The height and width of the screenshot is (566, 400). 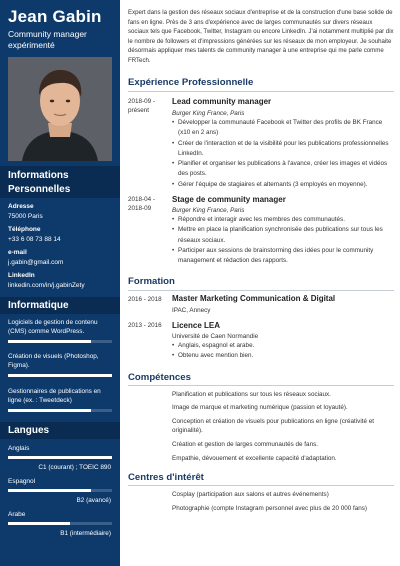 I want to click on it-skills-header: Informatique, so click(x=60, y=305).